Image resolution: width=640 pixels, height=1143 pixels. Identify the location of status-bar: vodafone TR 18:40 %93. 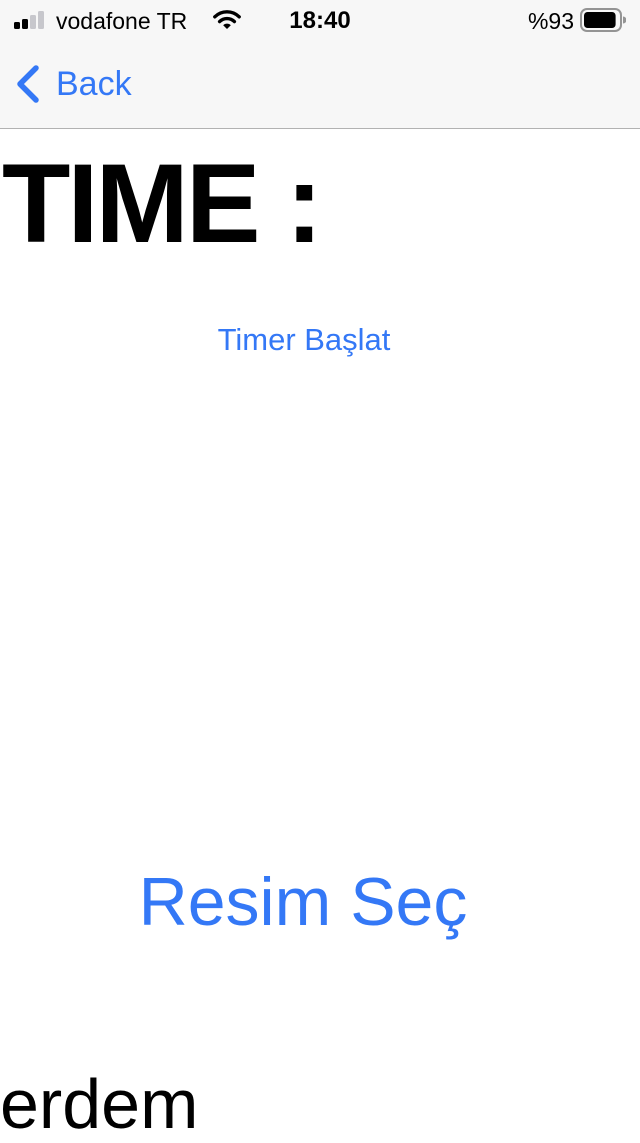
(320, 20).